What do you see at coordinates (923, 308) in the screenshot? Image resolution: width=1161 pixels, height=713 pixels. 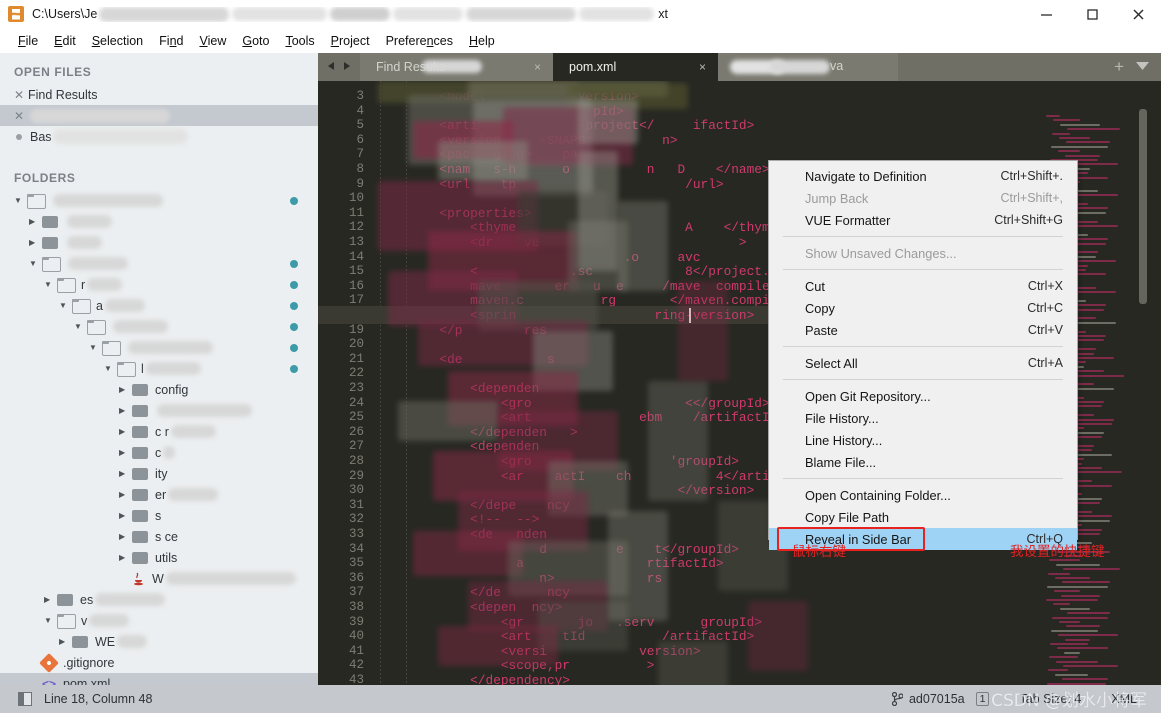 I see `context-menu-item-copy: Copy Ctrl+C` at bounding box center [923, 308].